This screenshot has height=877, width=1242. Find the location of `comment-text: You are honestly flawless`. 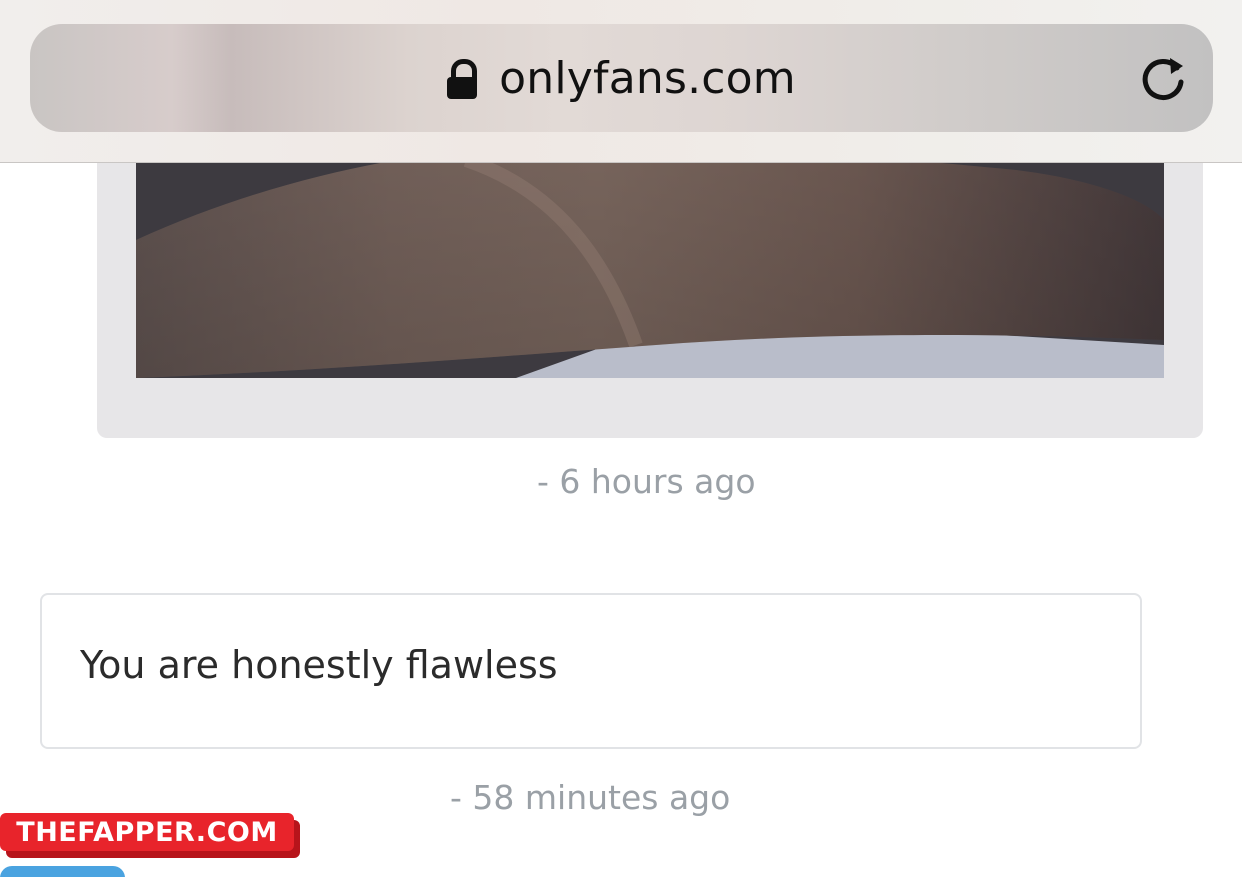

comment-text: You are honestly flawless is located at coordinates (319, 665).